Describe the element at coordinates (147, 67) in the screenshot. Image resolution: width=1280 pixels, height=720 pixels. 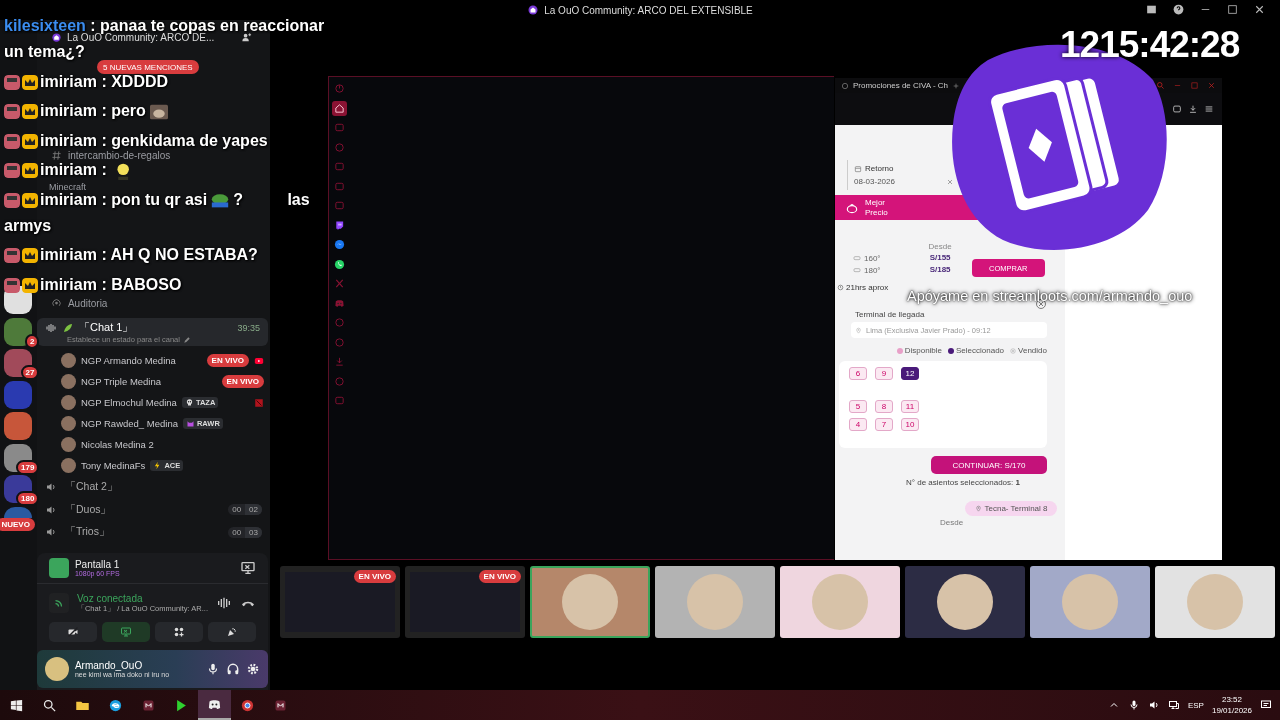
I see `mentions-badge: 5 NUEVAS MENCIONES` at that location.